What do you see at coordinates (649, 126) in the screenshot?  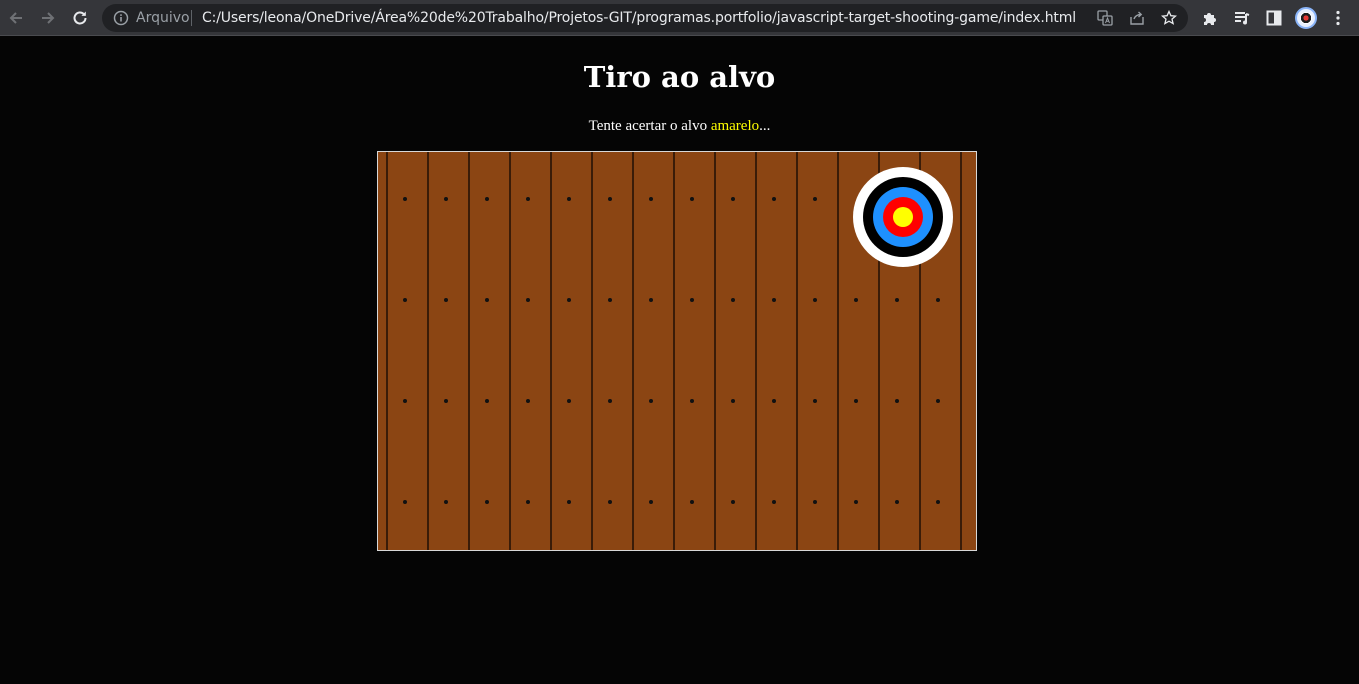 I see `instruction-prefix: Tente acertar o alvo` at bounding box center [649, 126].